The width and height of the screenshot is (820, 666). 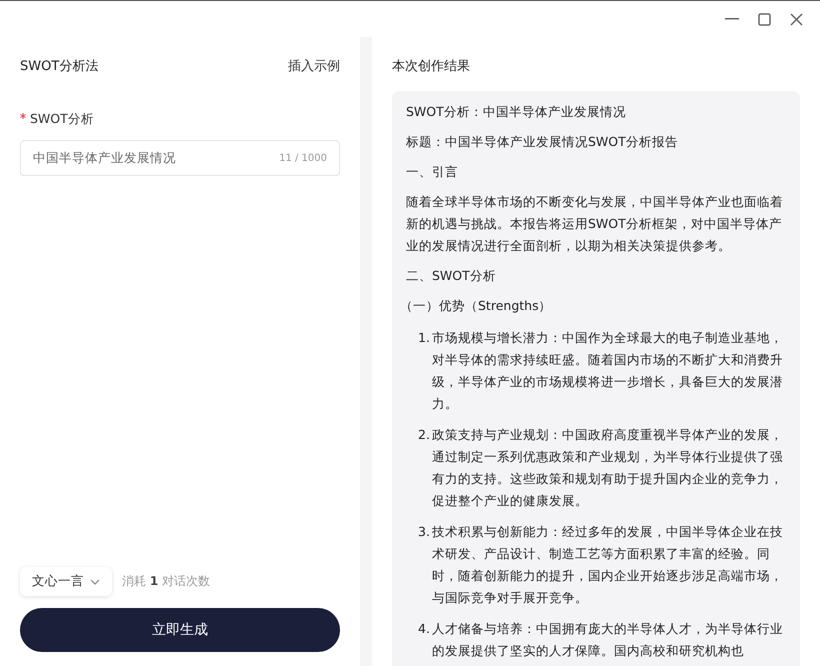 I want to click on result-text: 一、引言, so click(x=432, y=172).